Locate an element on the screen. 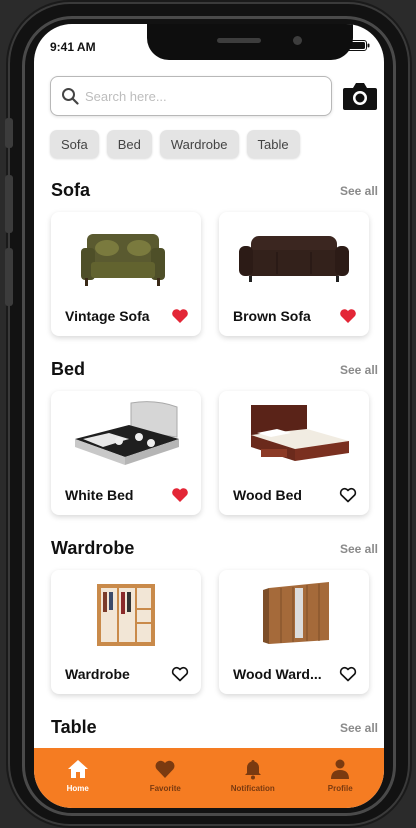  person-icon is located at coordinates (340, 769).